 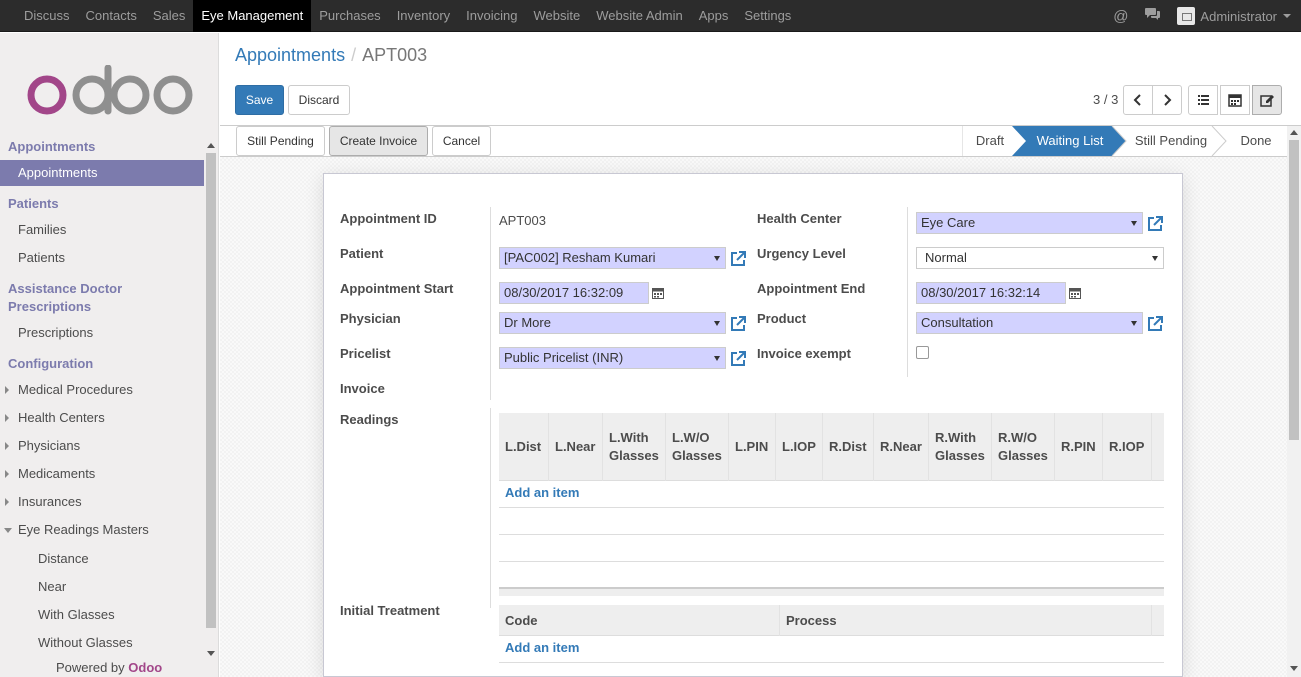 What do you see at coordinates (47, 16) in the screenshot?
I see `top-menu-discuss: Discuss` at bounding box center [47, 16].